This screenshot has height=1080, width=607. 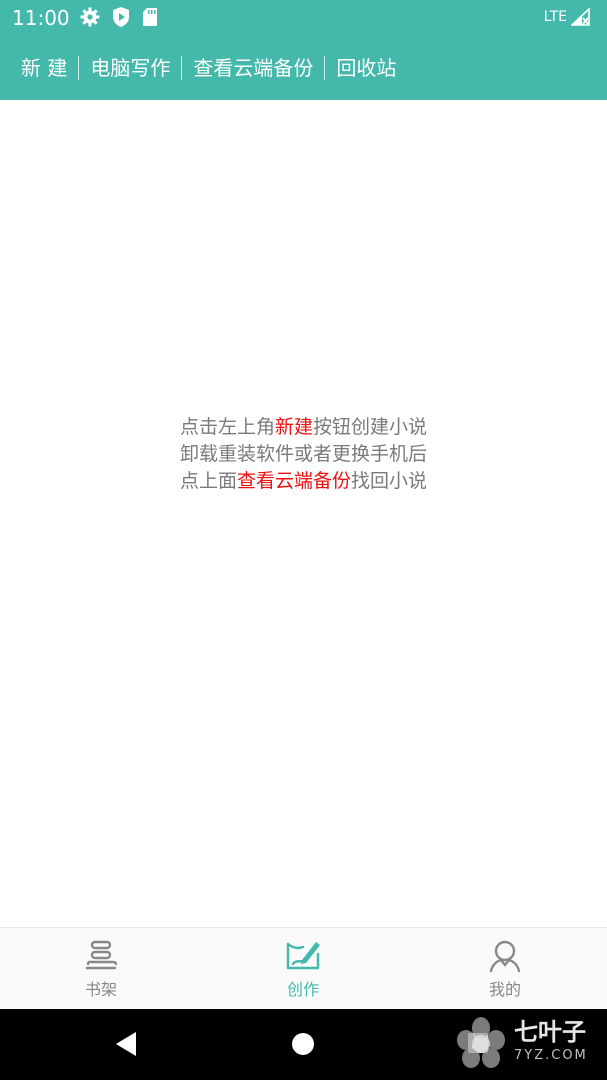 I want to click on message-line-1: 点击左上角新建按钮创建小说, so click(x=303, y=427).